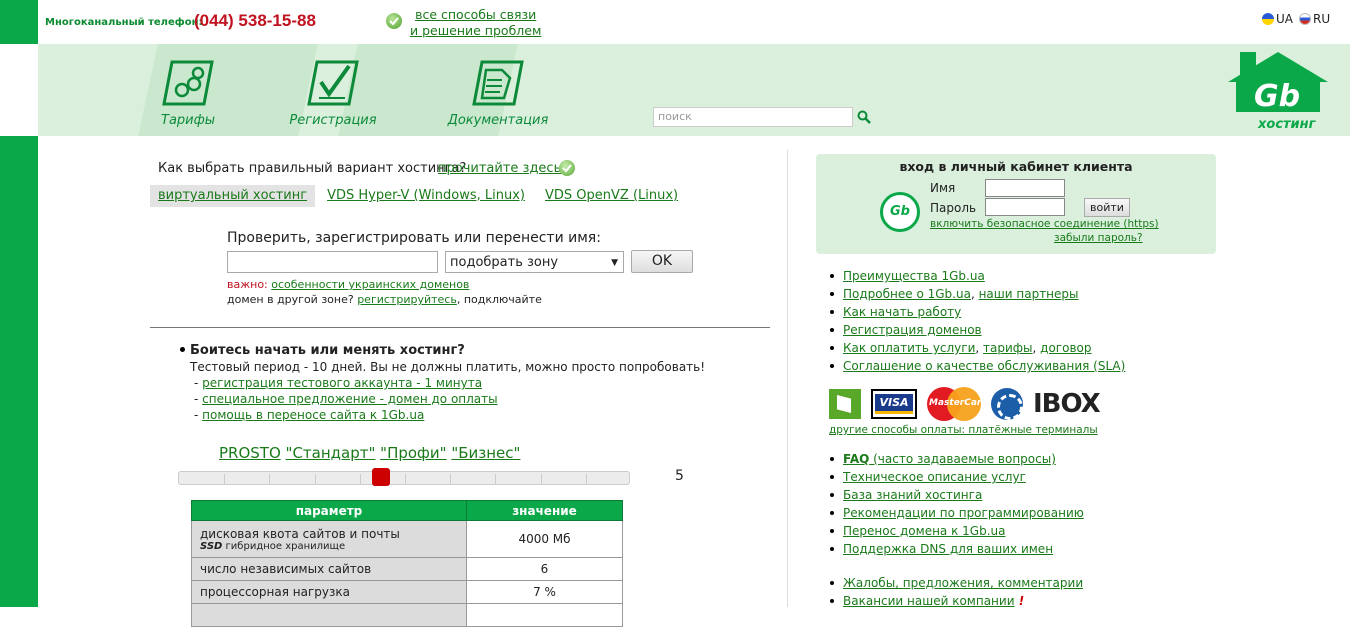 The width and height of the screenshot is (1350, 627). What do you see at coordinates (333, 90) in the screenshot?
I see `nav-registration: Регистрация` at bounding box center [333, 90].